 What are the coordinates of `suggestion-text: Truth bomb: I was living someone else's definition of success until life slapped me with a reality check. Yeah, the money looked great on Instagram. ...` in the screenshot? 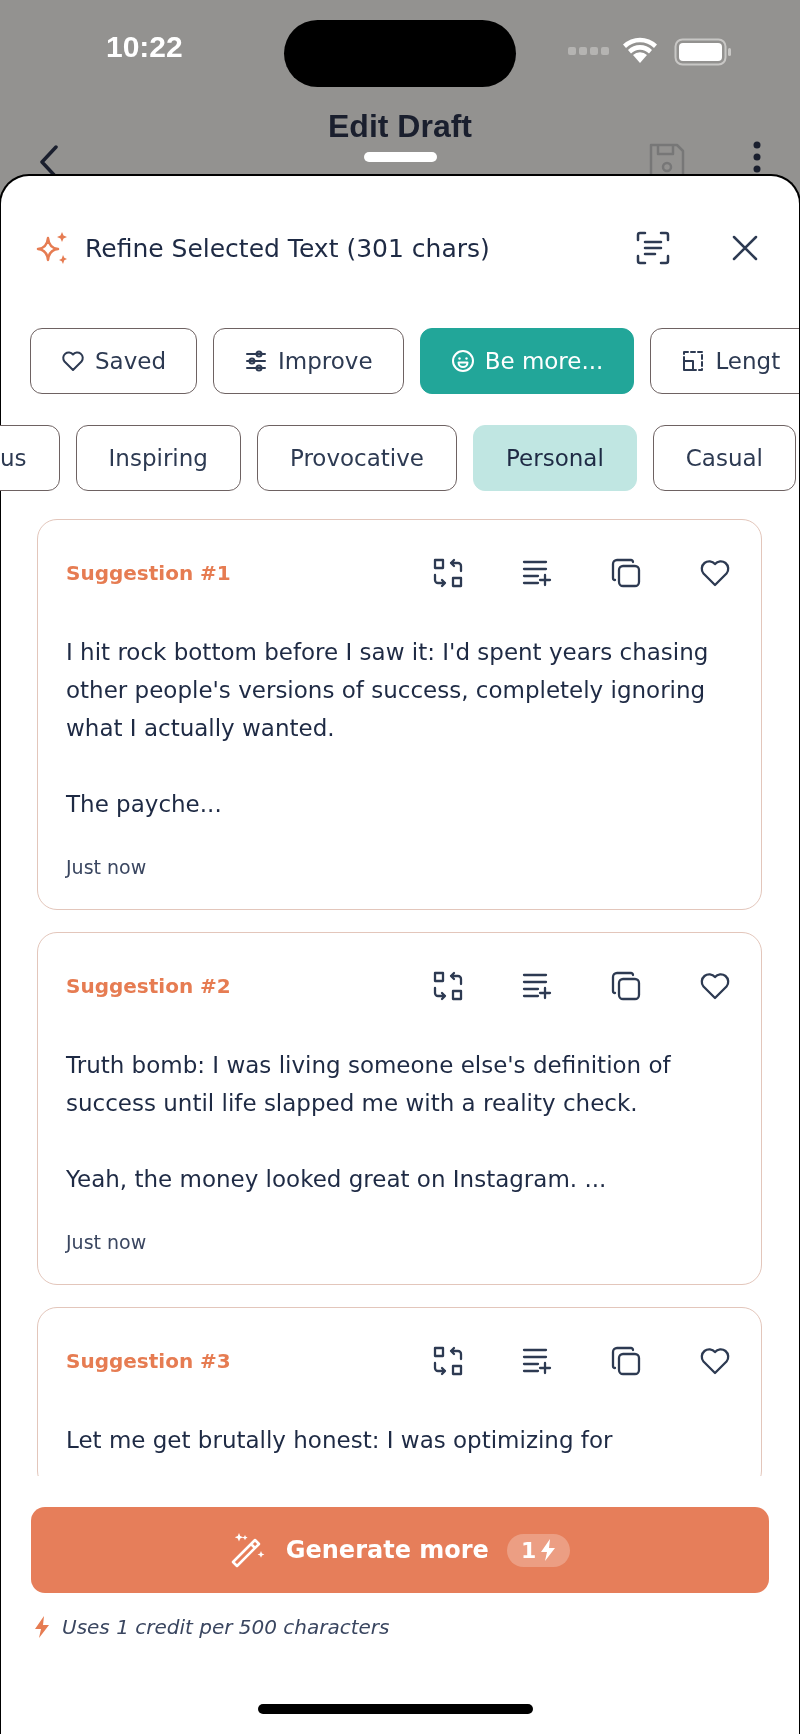 It's located at (369, 1122).